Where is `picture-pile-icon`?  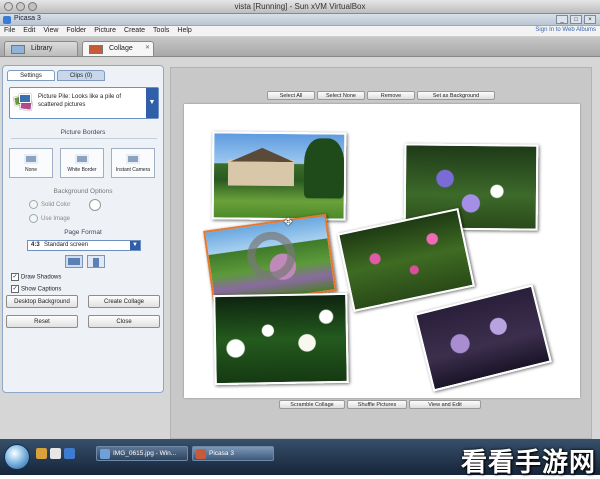
picture-pile-icon is located at coordinates (23, 103).